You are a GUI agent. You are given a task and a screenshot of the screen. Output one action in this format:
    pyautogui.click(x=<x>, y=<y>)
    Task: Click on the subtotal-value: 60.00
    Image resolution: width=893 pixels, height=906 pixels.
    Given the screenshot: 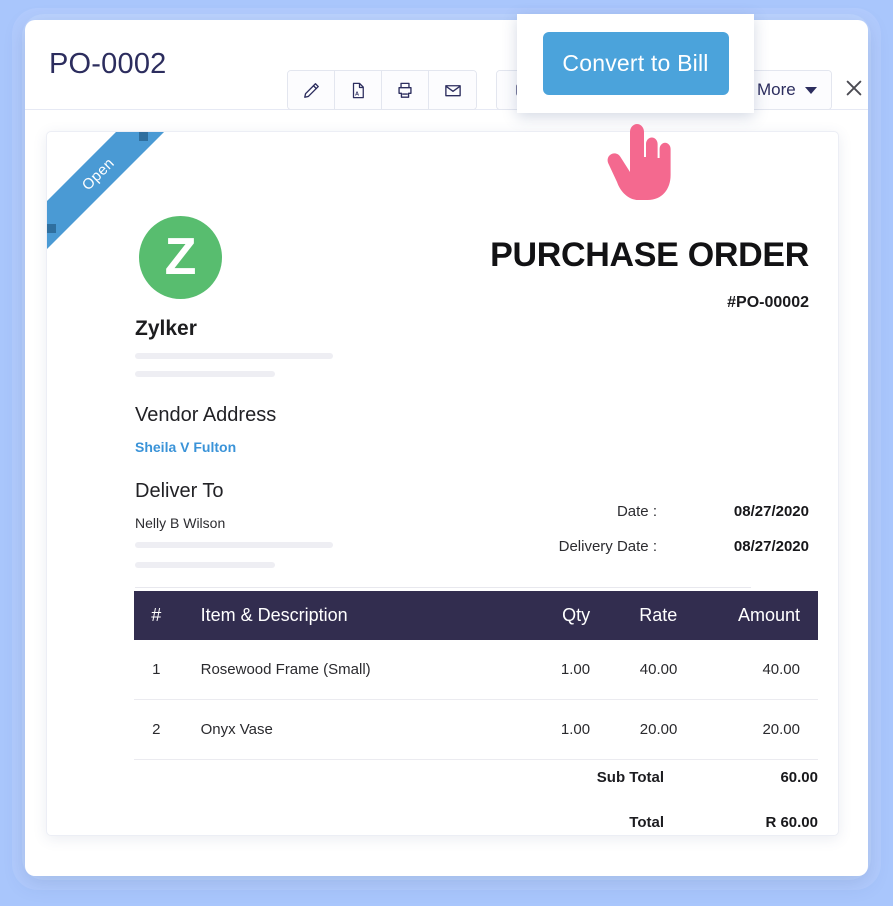 What is the action you would take?
    pyautogui.click(x=799, y=777)
    